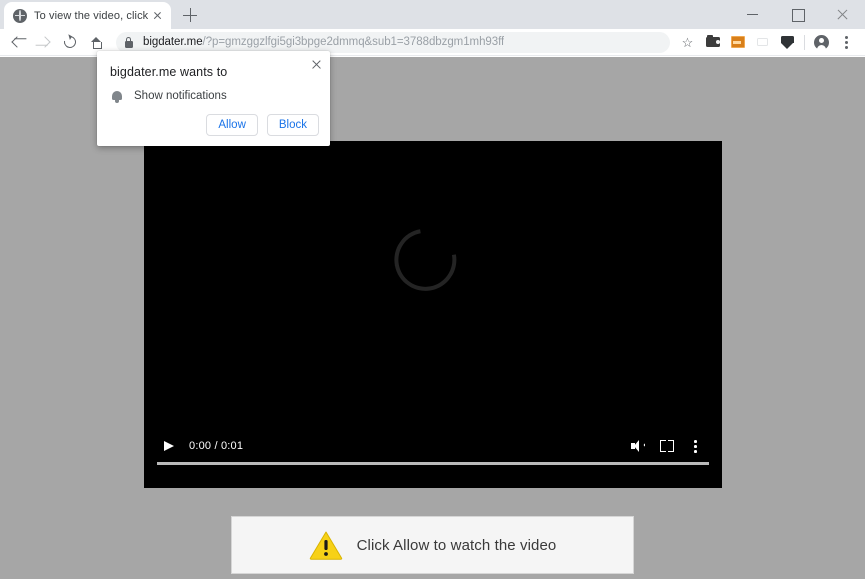 This screenshot has height=579, width=865. I want to click on back-button, so click(18, 42).